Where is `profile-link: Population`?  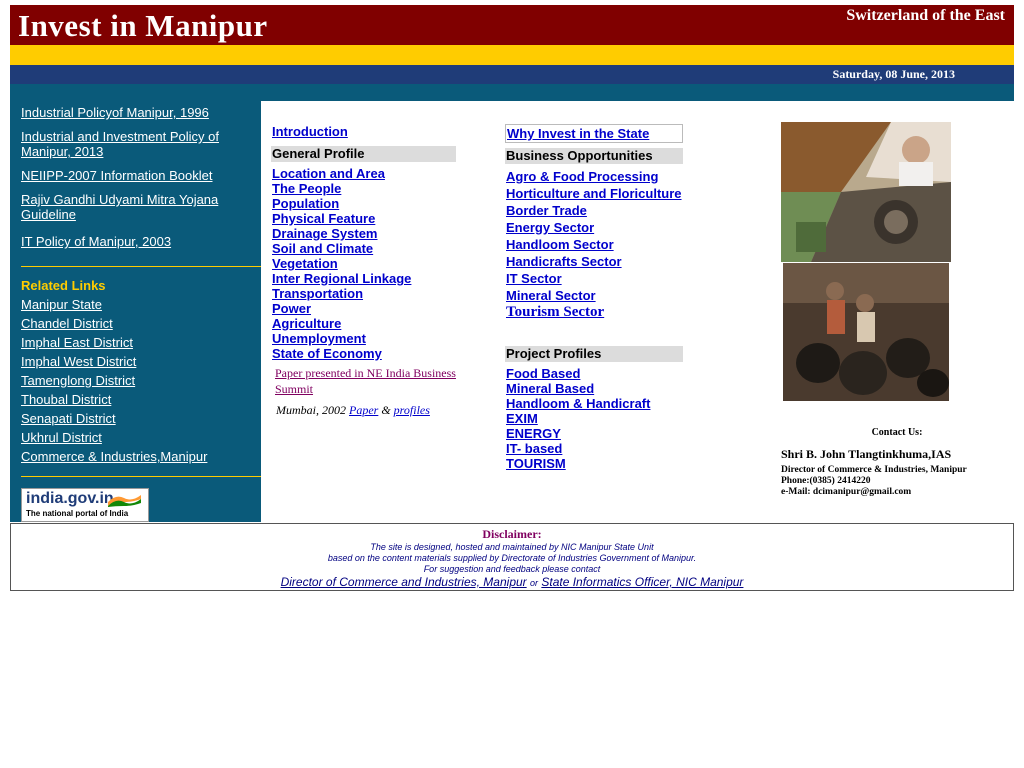 profile-link: Population is located at coordinates (305, 203).